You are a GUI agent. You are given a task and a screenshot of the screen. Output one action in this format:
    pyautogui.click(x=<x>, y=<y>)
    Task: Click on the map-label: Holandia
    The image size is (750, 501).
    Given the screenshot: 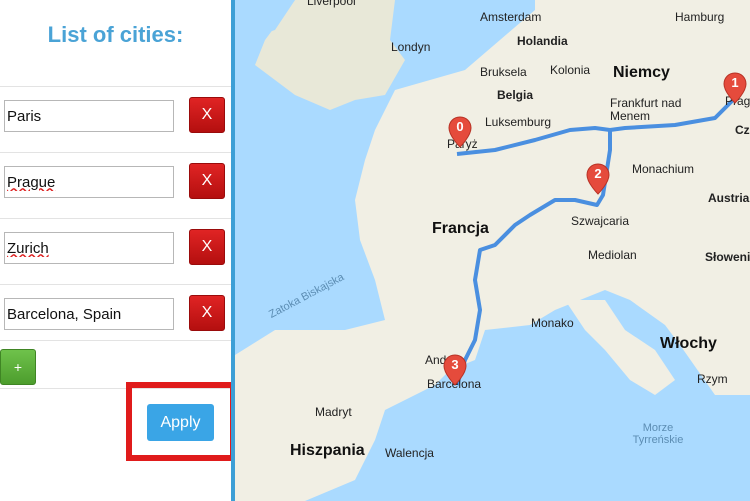 What is the action you would take?
    pyautogui.click(x=542, y=41)
    